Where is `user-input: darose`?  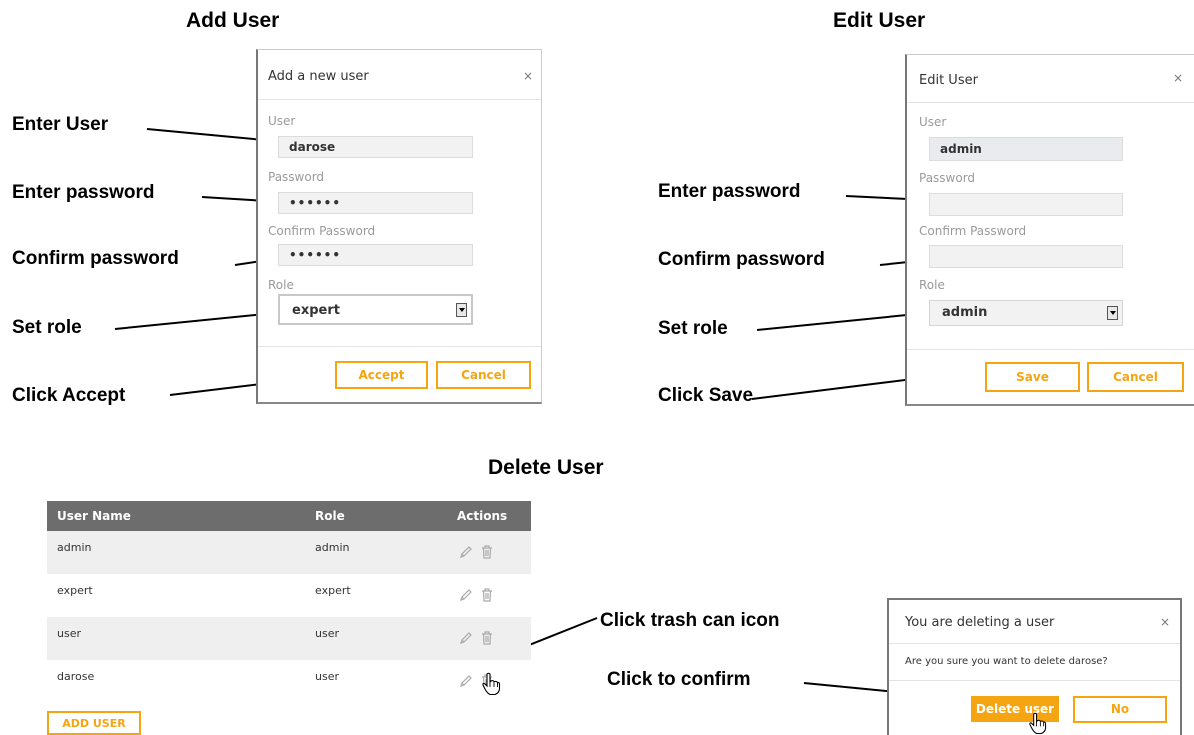
user-input: darose is located at coordinates (375, 147).